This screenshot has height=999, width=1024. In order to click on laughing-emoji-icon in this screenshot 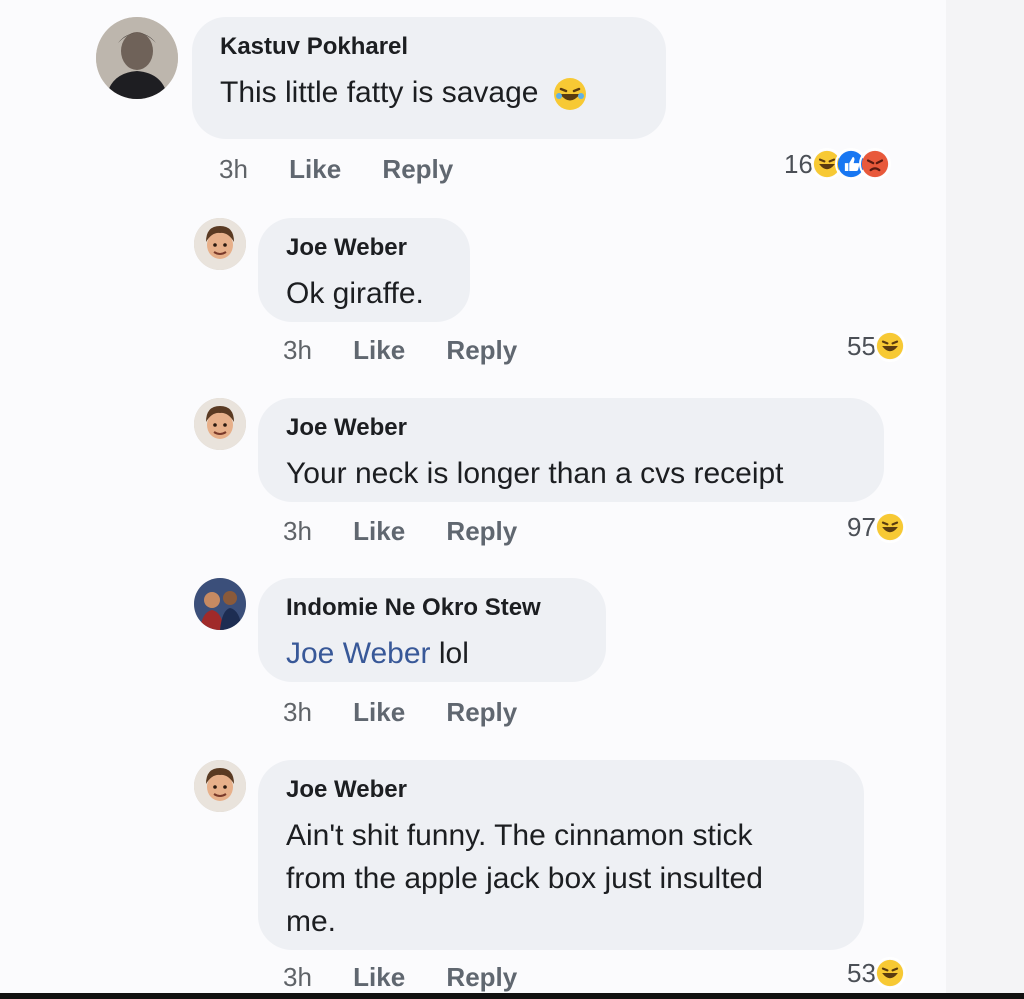, I will do `click(570, 94)`.